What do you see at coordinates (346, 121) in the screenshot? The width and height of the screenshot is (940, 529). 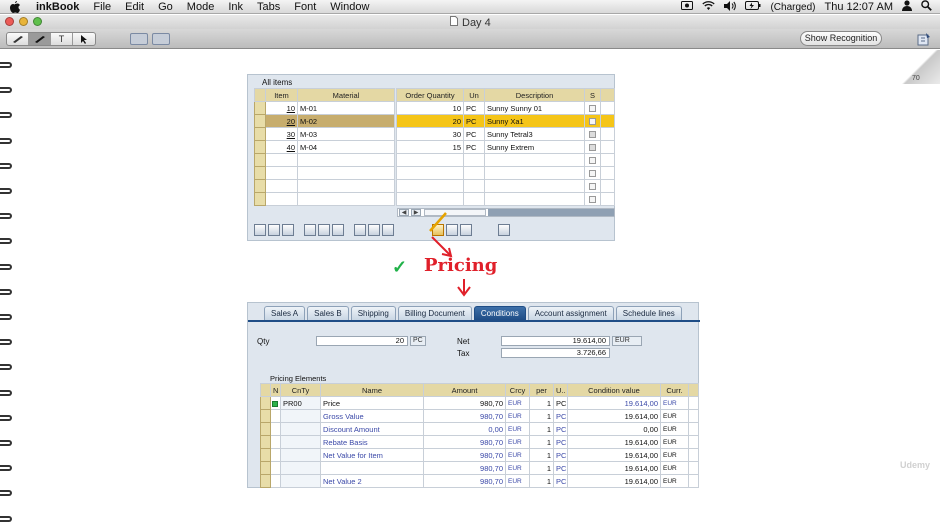 I see `material-cell: M-02` at bounding box center [346, 121].